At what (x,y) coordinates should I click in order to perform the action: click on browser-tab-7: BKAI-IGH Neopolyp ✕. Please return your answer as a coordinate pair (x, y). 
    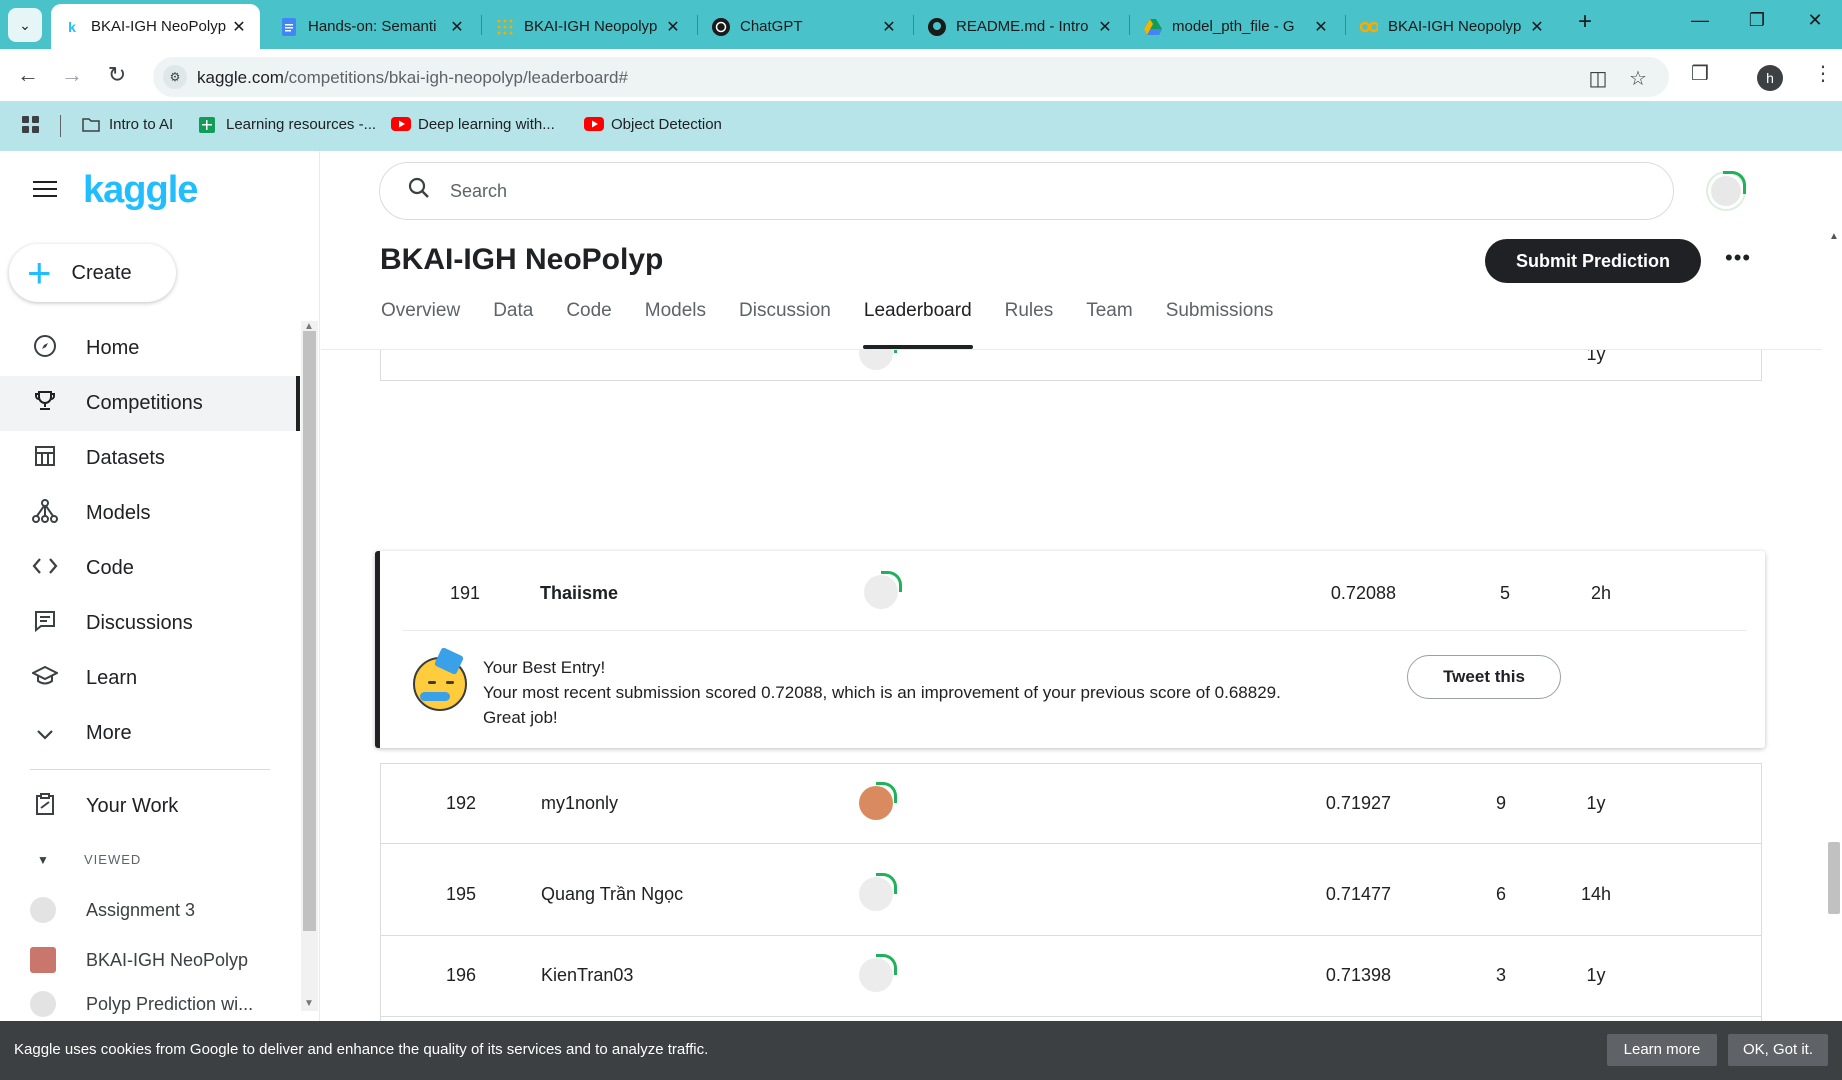
    Looking at the image, I should click on (1453, 26).